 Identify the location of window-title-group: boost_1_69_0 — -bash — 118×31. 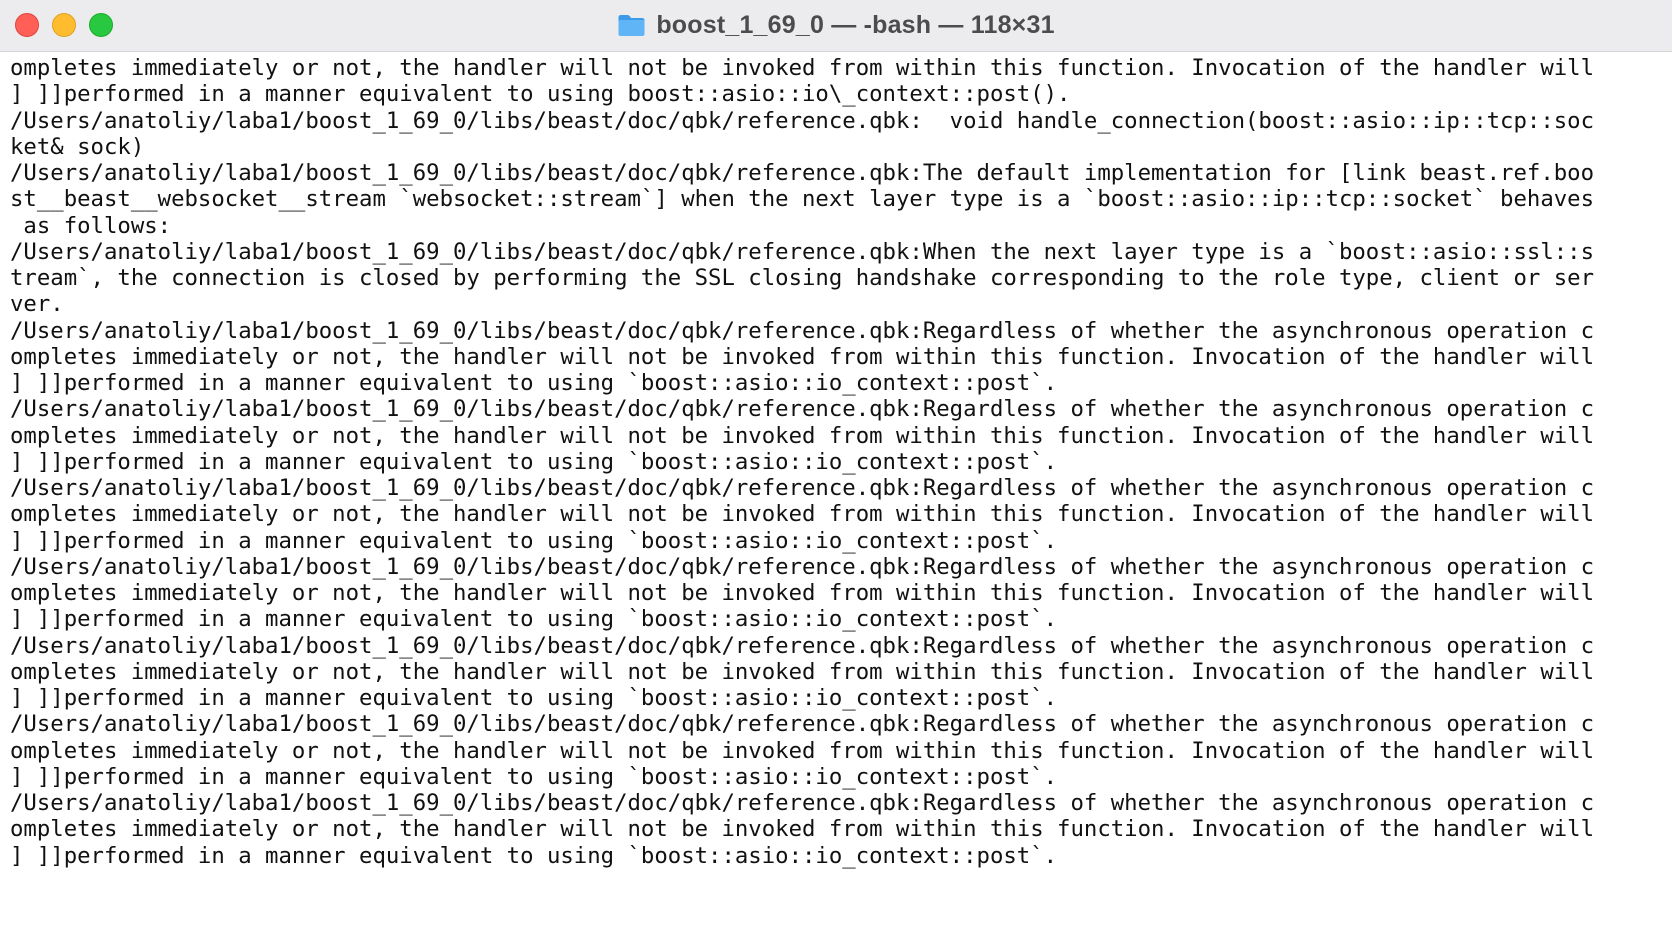
(836, 25).